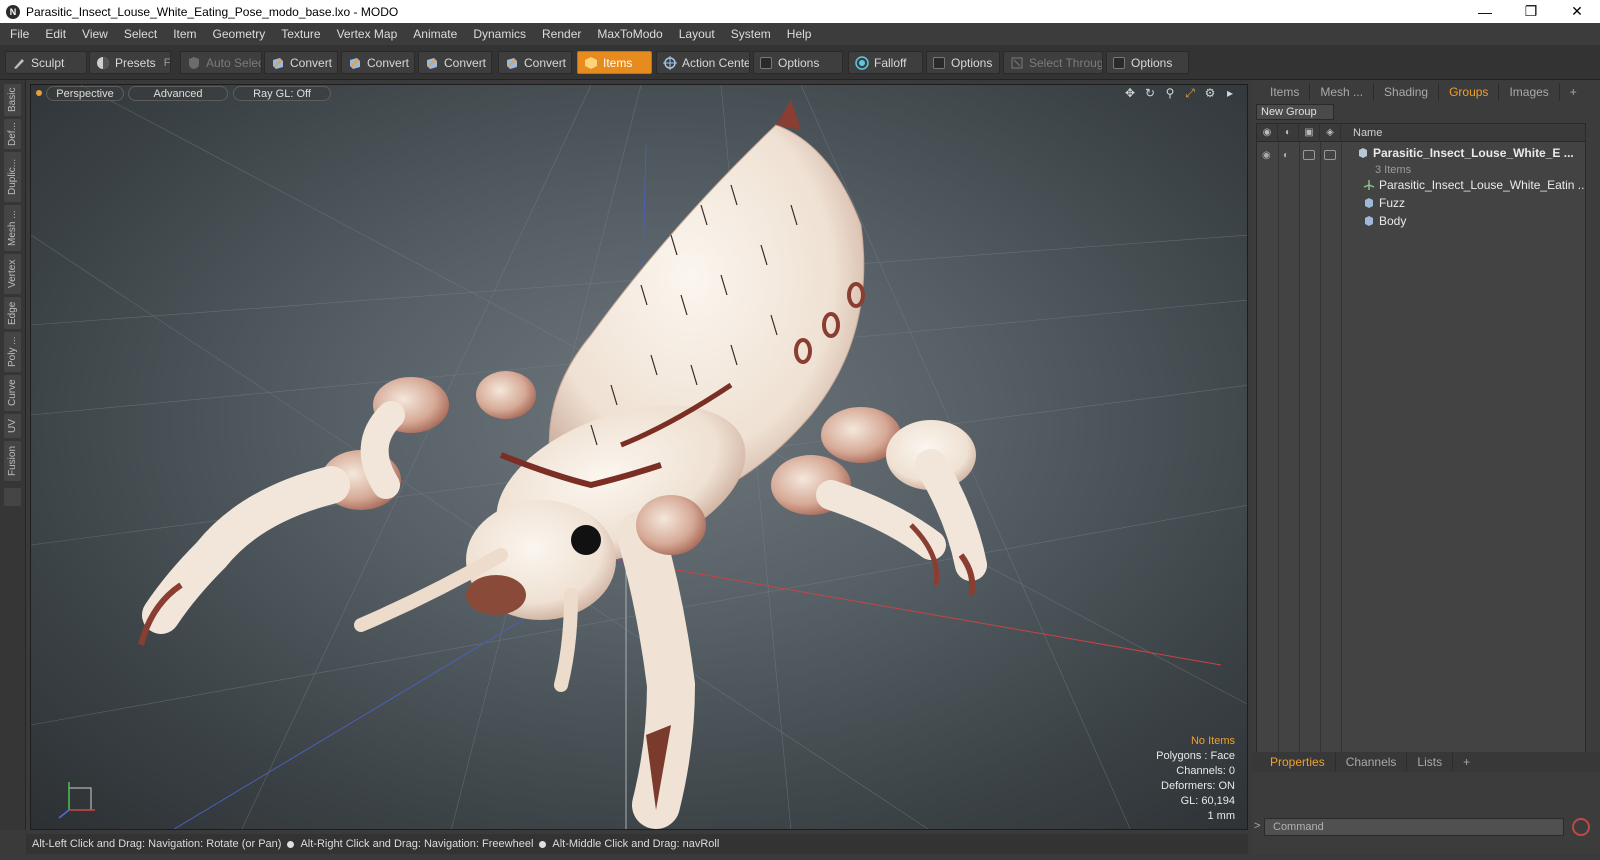 The image size is (1600, 860). Describe the element at coordinates (1485, 11) in the screenshot. I see `minimize-button: —` at that location.